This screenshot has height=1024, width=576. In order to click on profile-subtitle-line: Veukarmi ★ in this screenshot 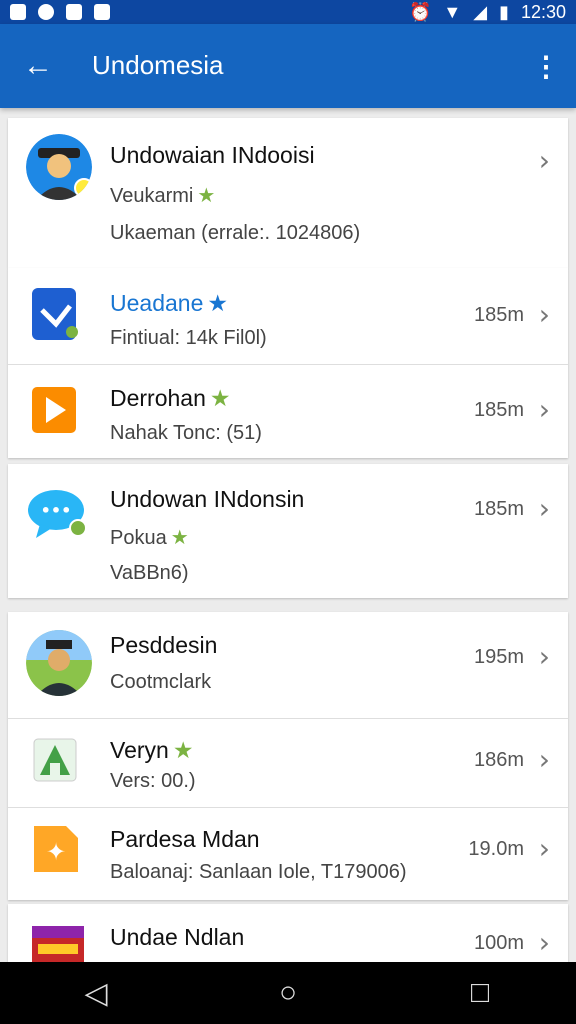, I will do `click(304, 195)`.